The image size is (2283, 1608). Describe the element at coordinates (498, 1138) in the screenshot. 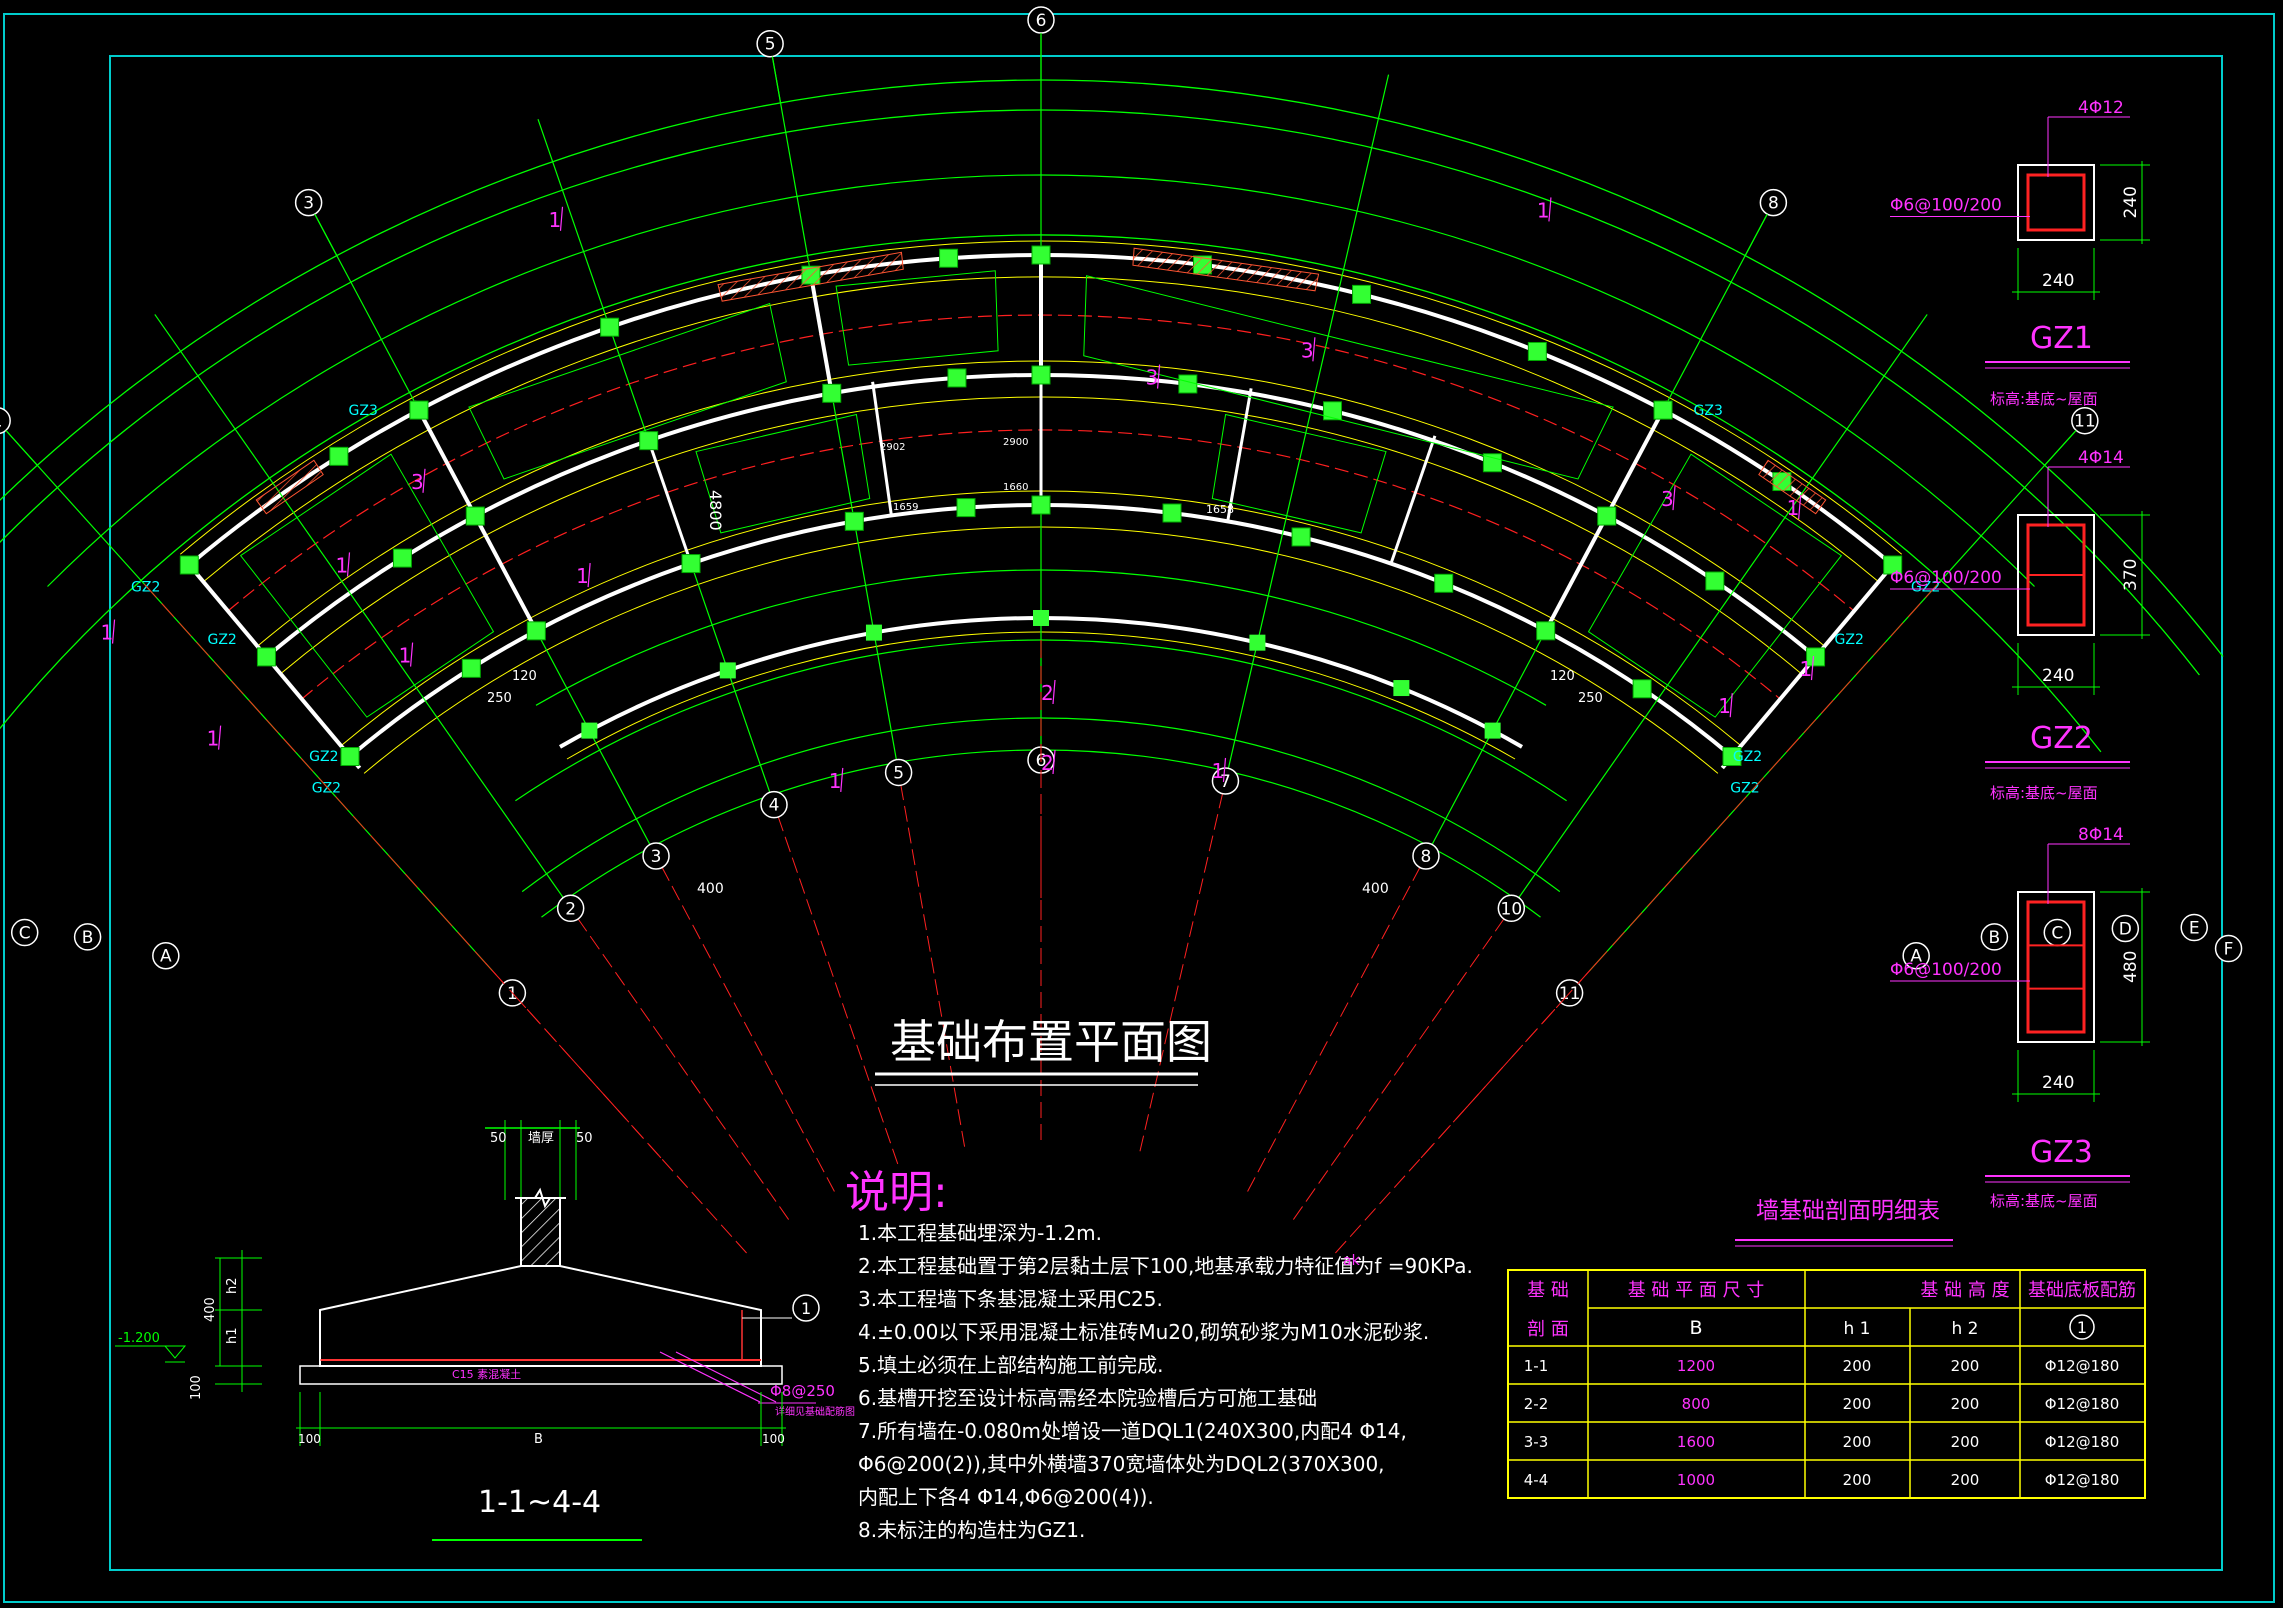

I see `dim-50-left: 50` at that location.